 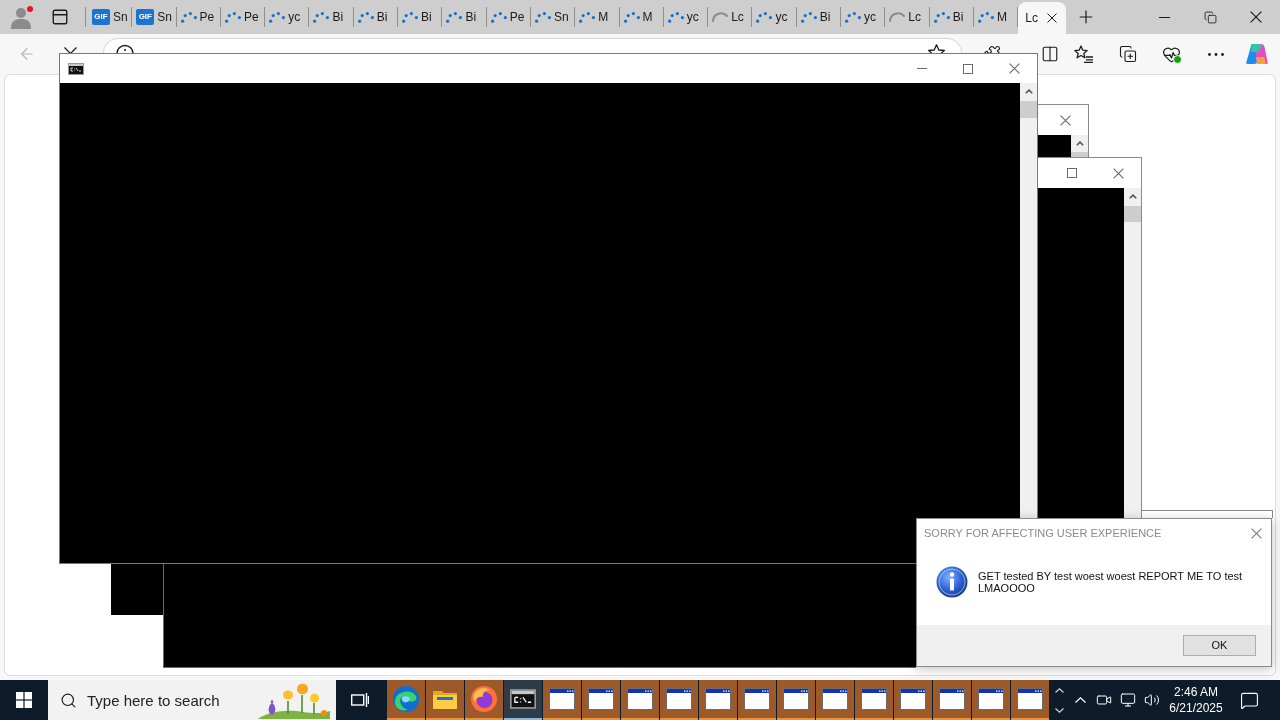 What do you see at coordinates (1196, 692) in the screenshot?
I see `clock-time: 2:46 AM` at bounding box center [1196, 692].